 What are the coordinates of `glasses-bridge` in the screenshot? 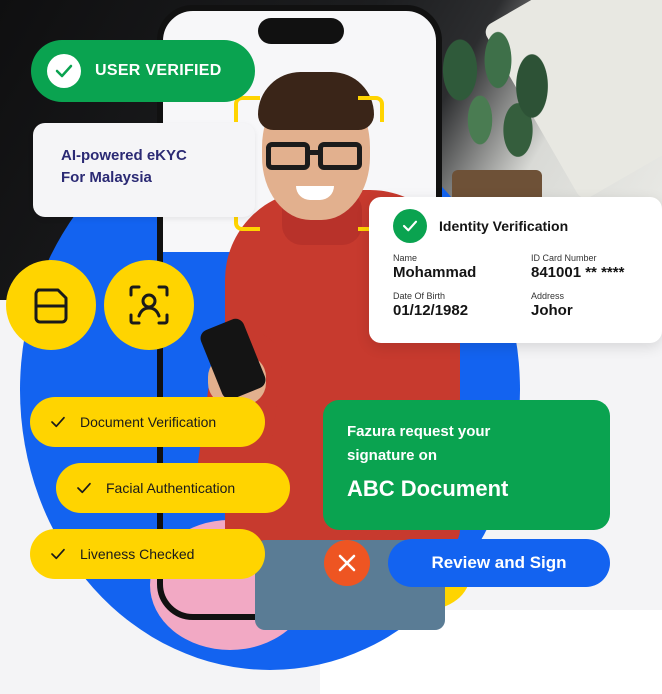 It's located at (314, 152).